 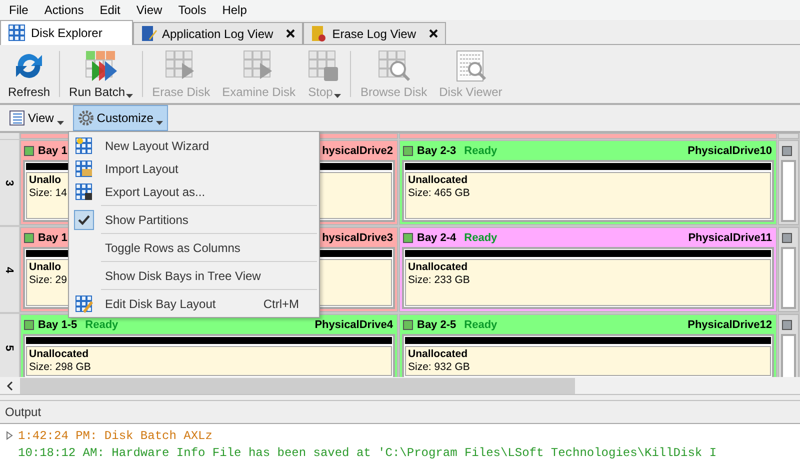 I want to click on horizontal-scrollbar, so click(x=400, y=386).